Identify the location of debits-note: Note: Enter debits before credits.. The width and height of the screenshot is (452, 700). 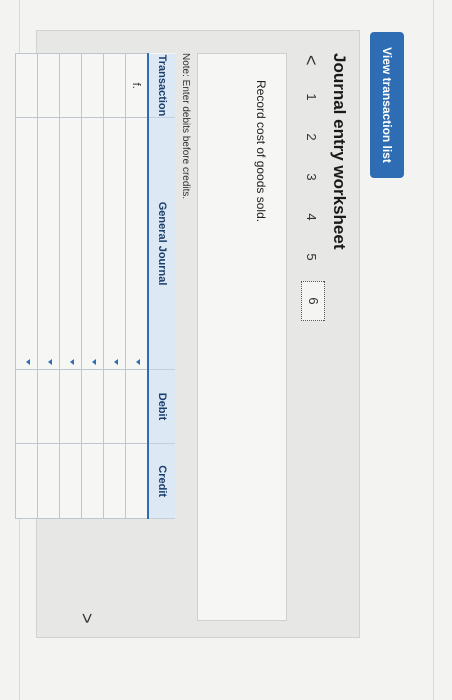
(185, 126).